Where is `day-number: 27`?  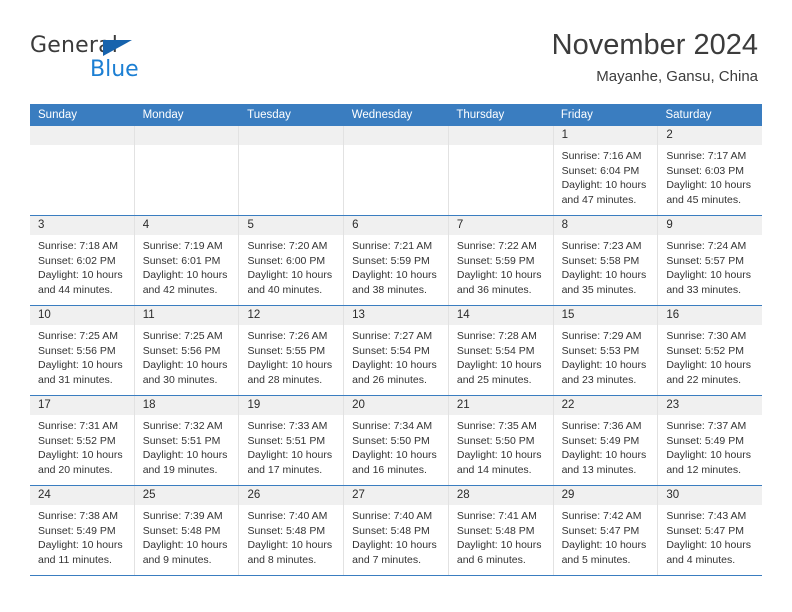
day-number: 27 is located at coordinates (396, 495).